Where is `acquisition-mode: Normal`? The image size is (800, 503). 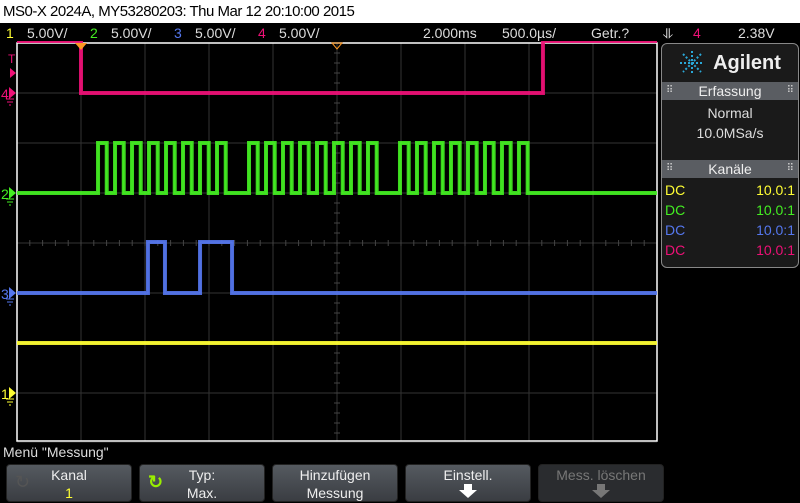
acquisition-mode: Normal is located at coordinates (730, 113).